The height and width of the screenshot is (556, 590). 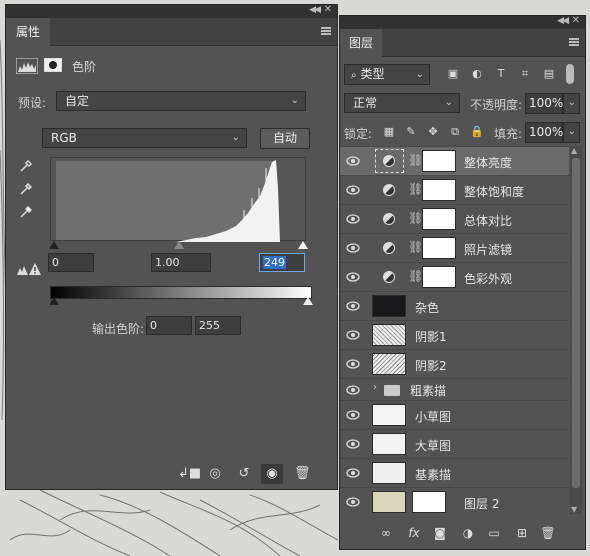 What do you see at coordinates (454, 472) in the screenshot?
I see `layer-row: 基素描` at bounding box center [454, 472].